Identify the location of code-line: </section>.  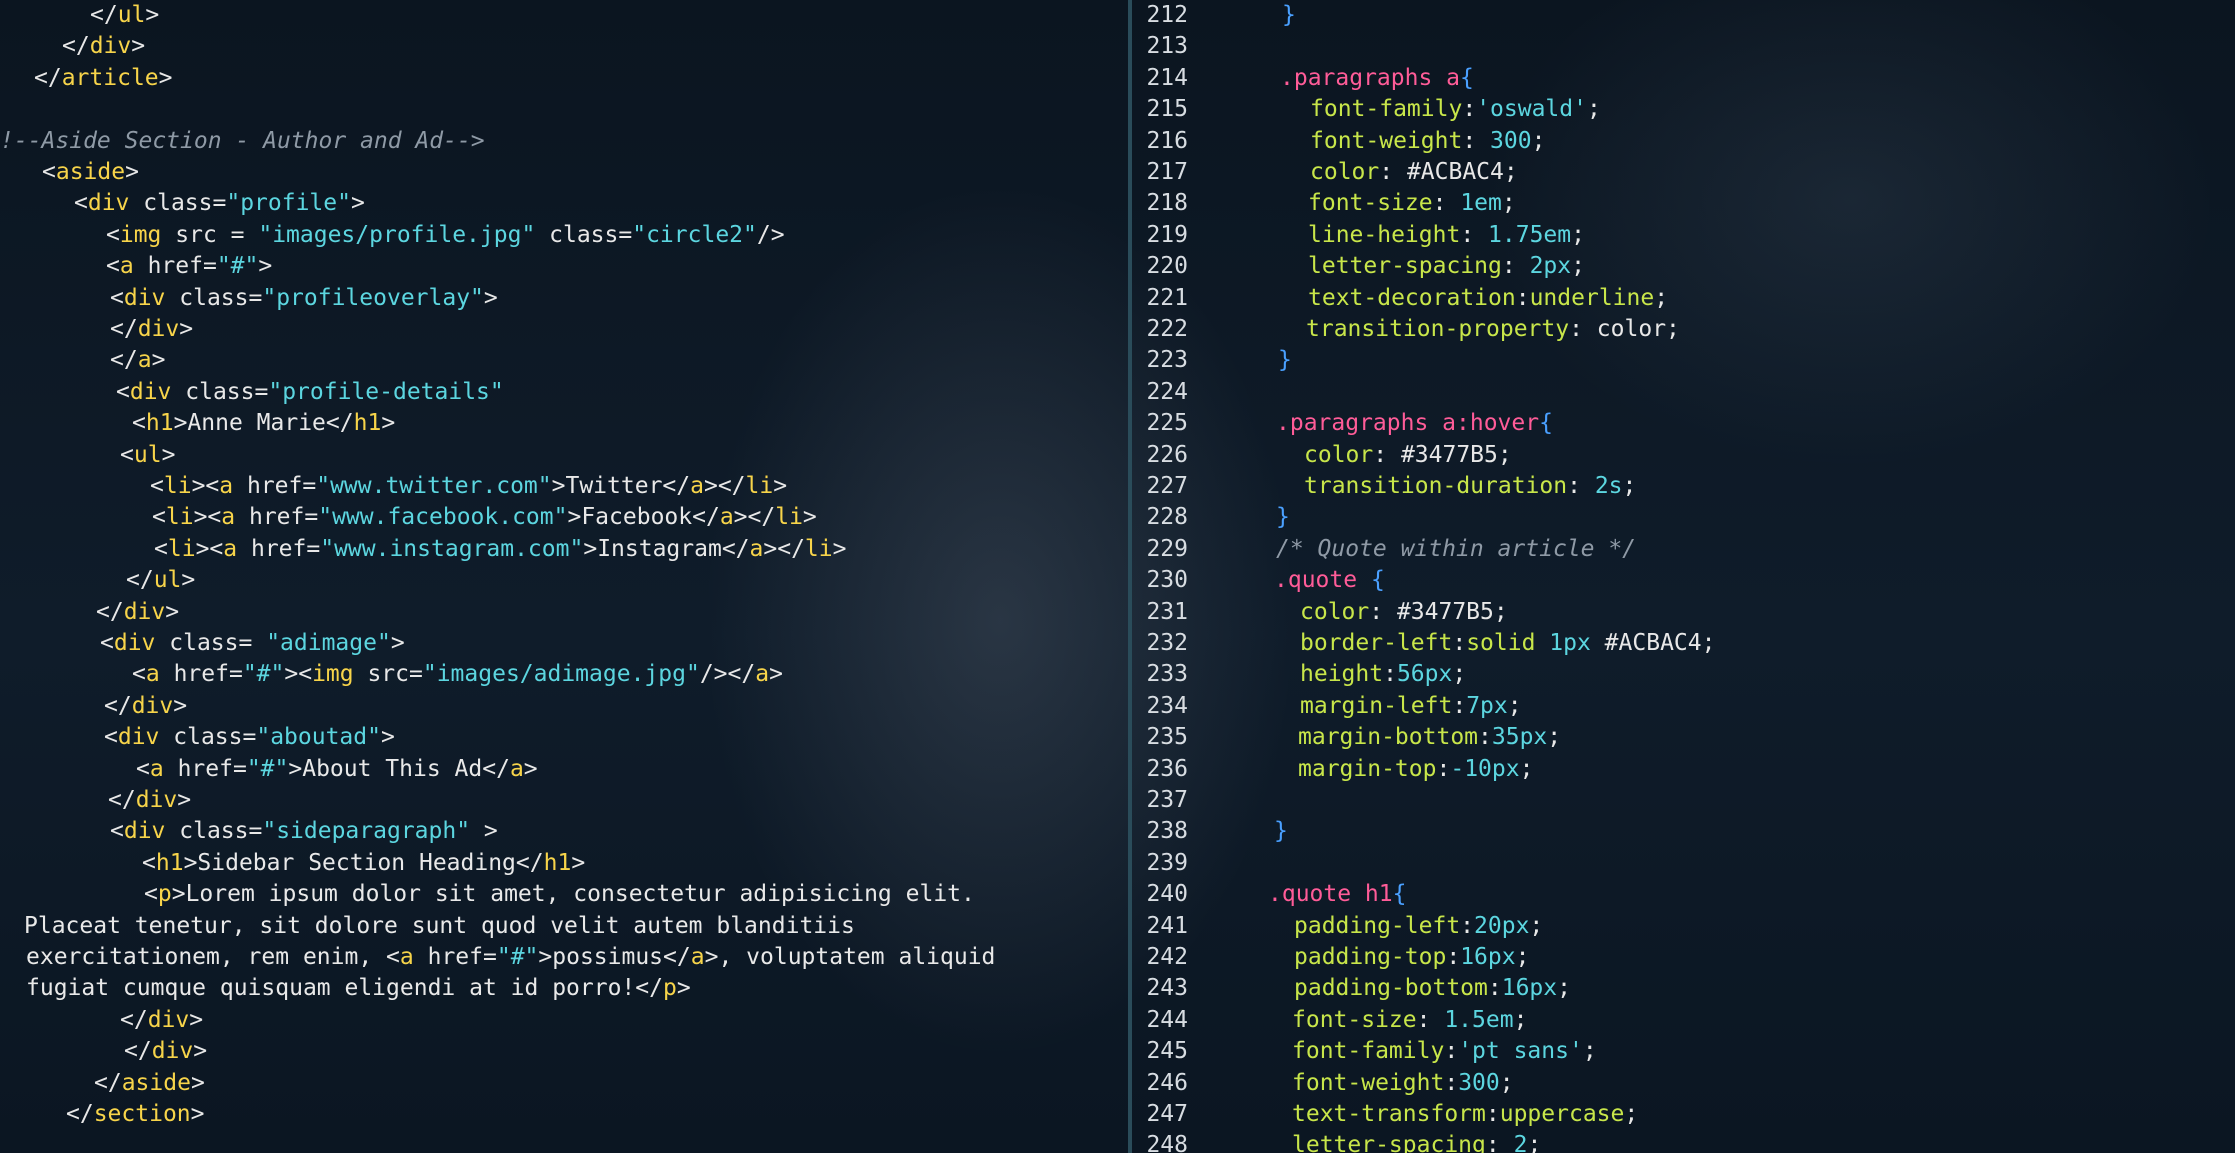
(564, 1114).